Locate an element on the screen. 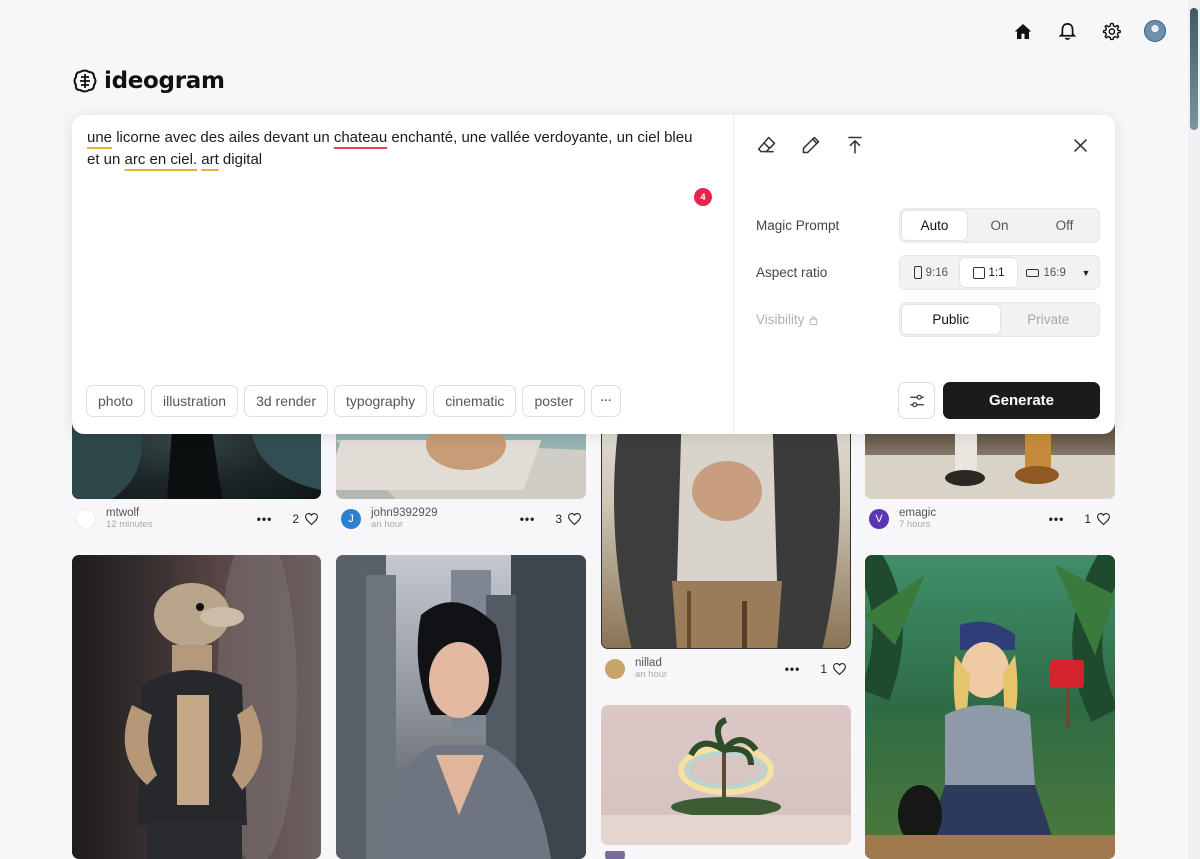  feed-image-fishing-girl is located at coordinates (990, 707).